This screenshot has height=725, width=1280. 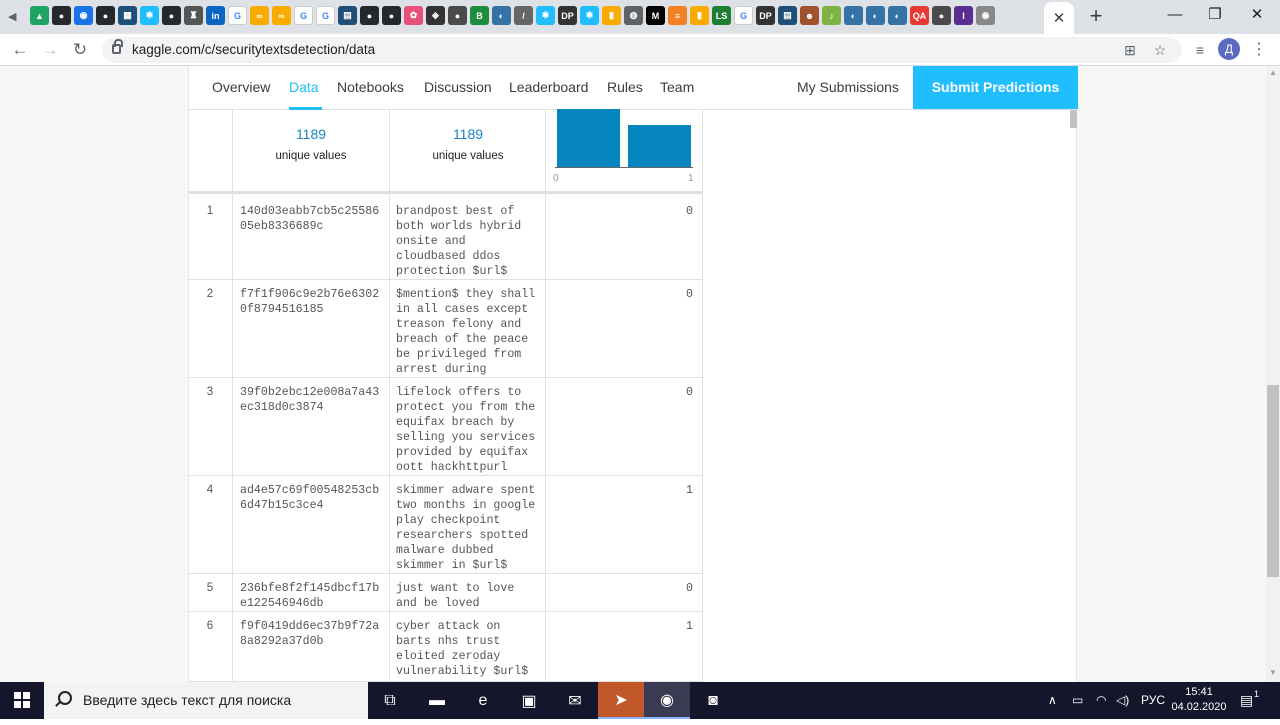 I want to click on medium-icon: M, so click(x=655, y=15).